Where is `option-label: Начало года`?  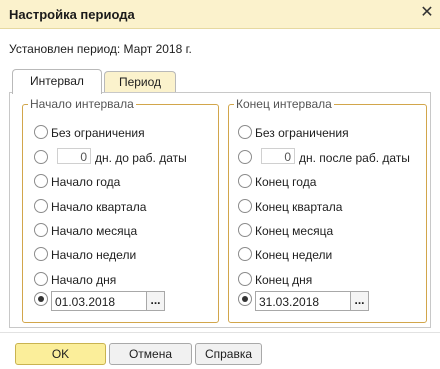
option-label: Начало года is located at coordinates (86, 182).